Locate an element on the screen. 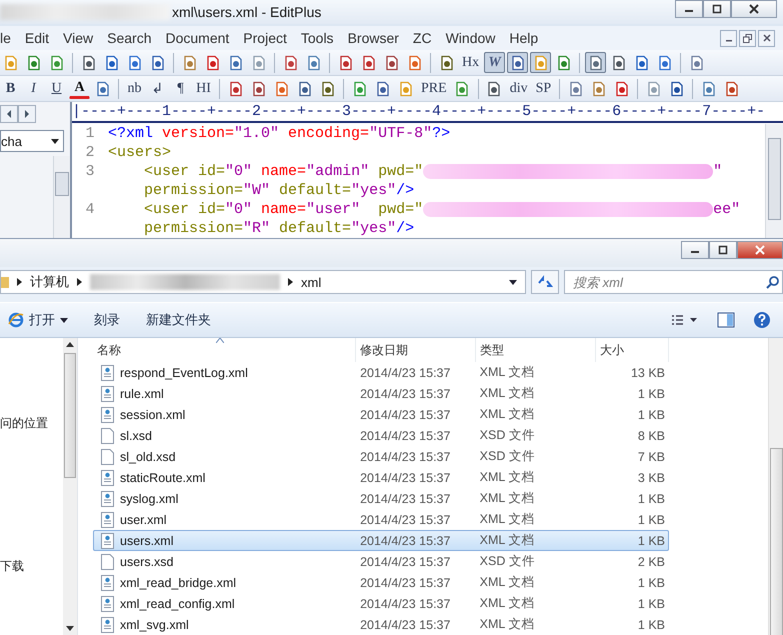 This screenshot has width=783, height=635. line-number: 4 is located at coordinates (89, 209).